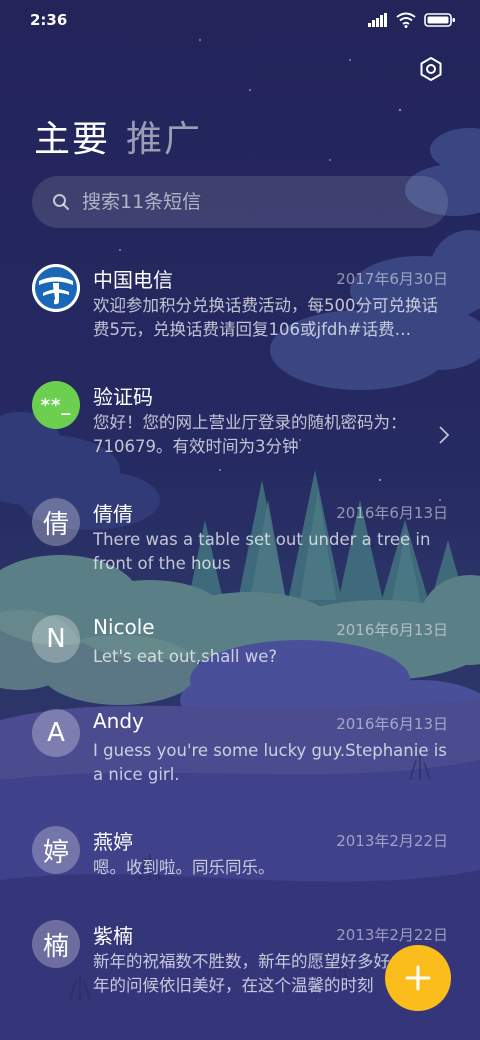  What do you see at coordinates (113, 936) in the screenshot?
I see `conversation-name: 紫楠` at bounding box center [113, 936].